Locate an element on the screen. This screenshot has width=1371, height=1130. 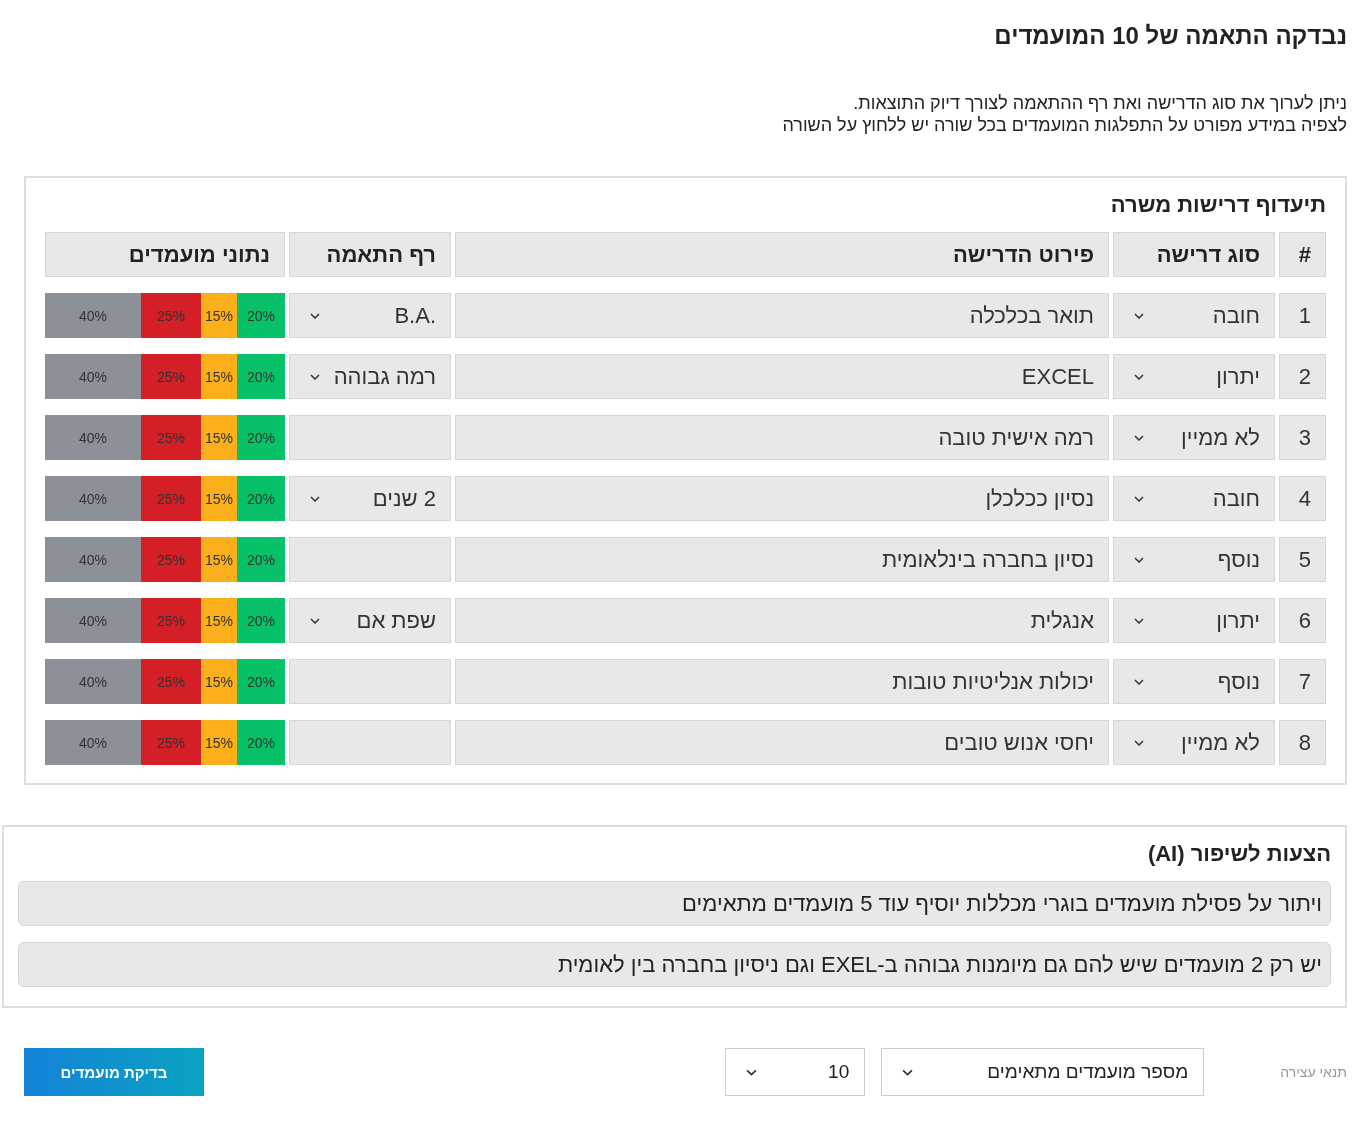
column-header: רף התאמה is located at coordinates (370, 254).